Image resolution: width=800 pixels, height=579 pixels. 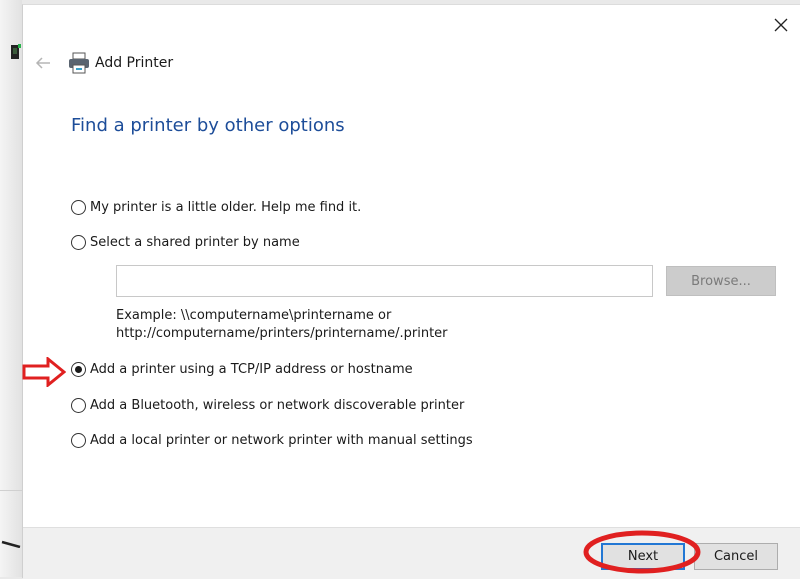 I want to click on cancel-button: Cancel, so click(x=736, y=556).